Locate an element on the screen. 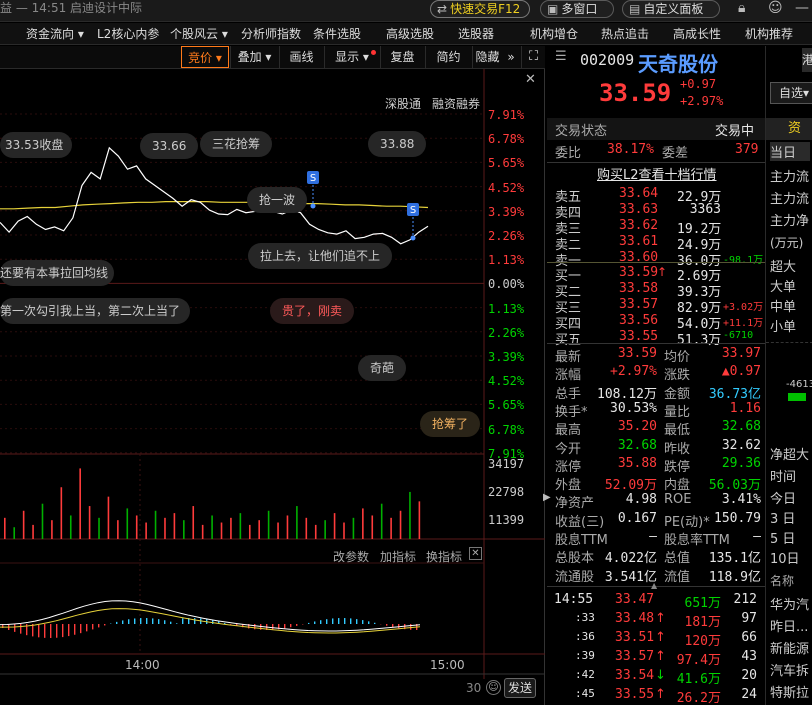  comment-bubble: 还要有本事拉回均线 is located at coordinates (57, 273).